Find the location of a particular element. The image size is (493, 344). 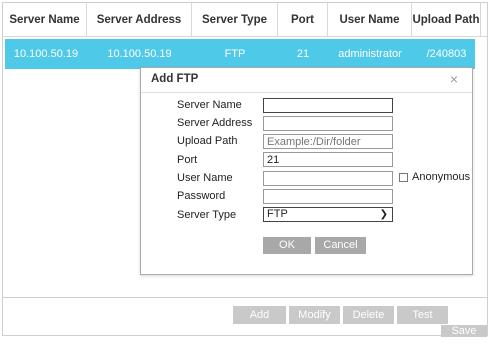

server-address-label: Server Address is located at coordinates (215, 123).